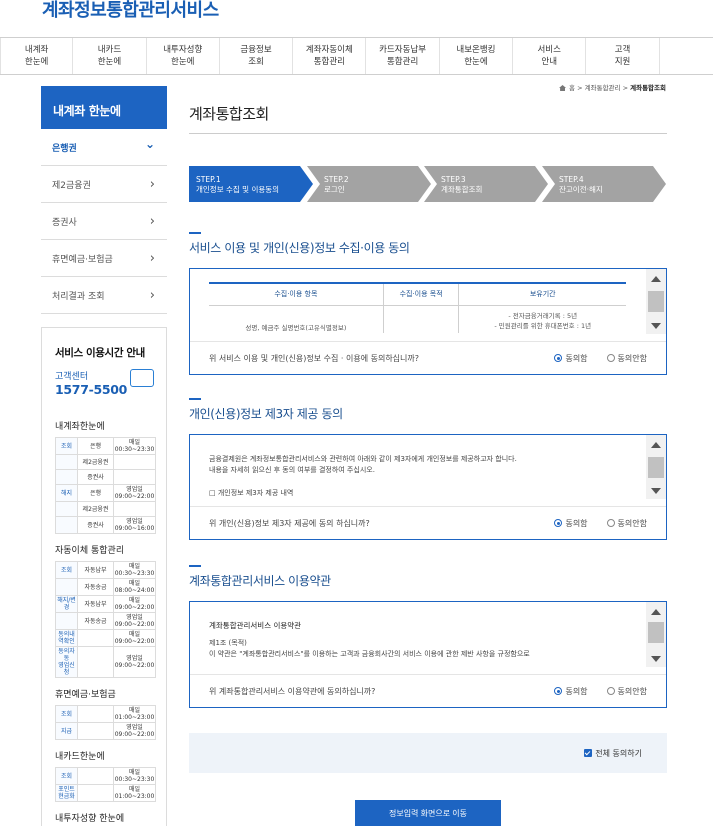  Describe the element at coordinates (604, 184) in the screenshot. I see `step-4: STEP.4 잔고이전·해지` at that location.